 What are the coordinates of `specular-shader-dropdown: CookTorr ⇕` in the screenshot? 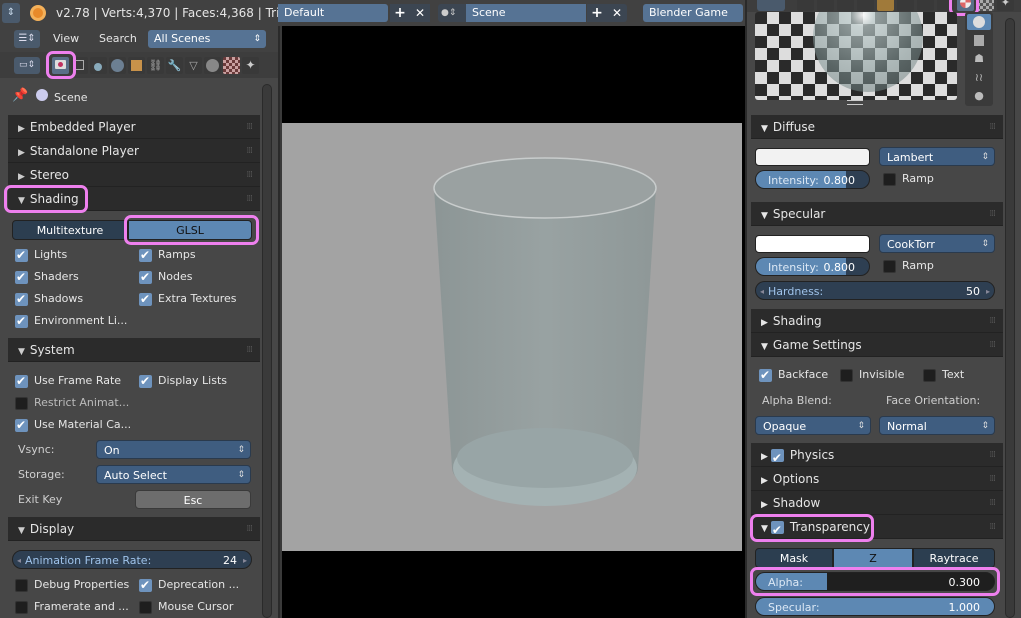 It's located at (937, 243).